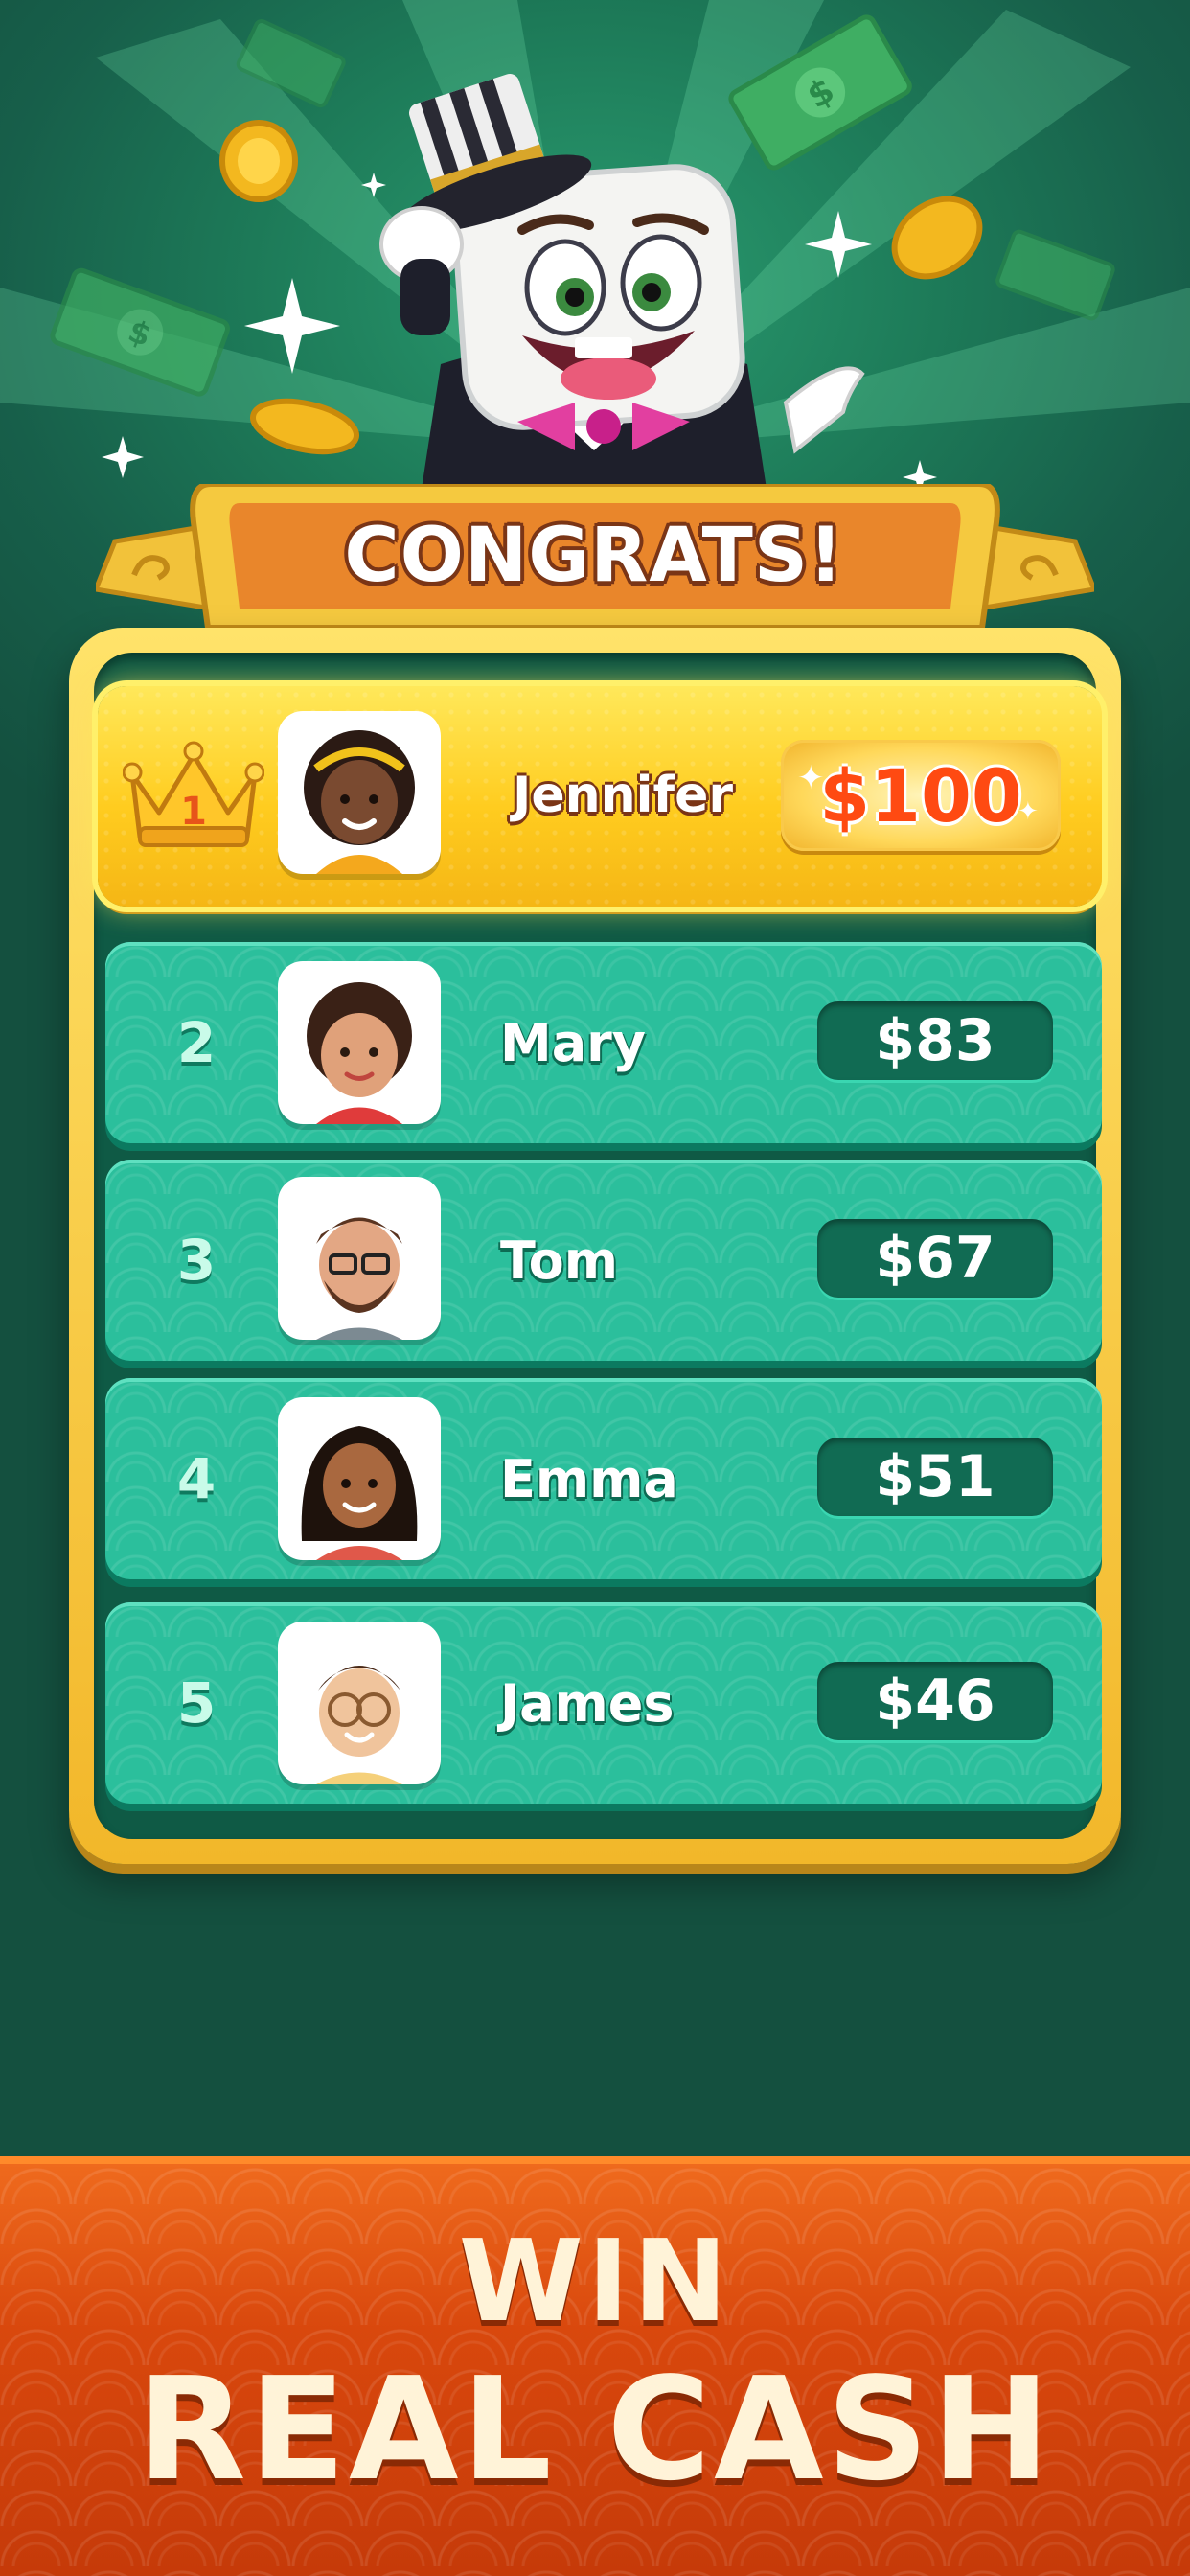  What do you see at coordinates (935, 1258) in the screenshot?
I see `prize-badge: $67` at bounding box center [935, 1258].